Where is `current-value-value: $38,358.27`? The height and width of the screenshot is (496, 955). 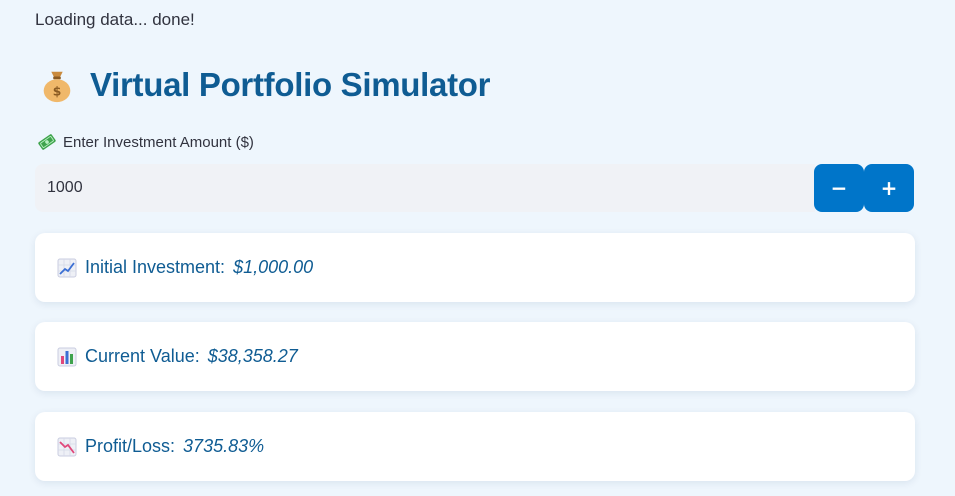 current-value-value: $38,358.27 is located at coordinates (252, 356).